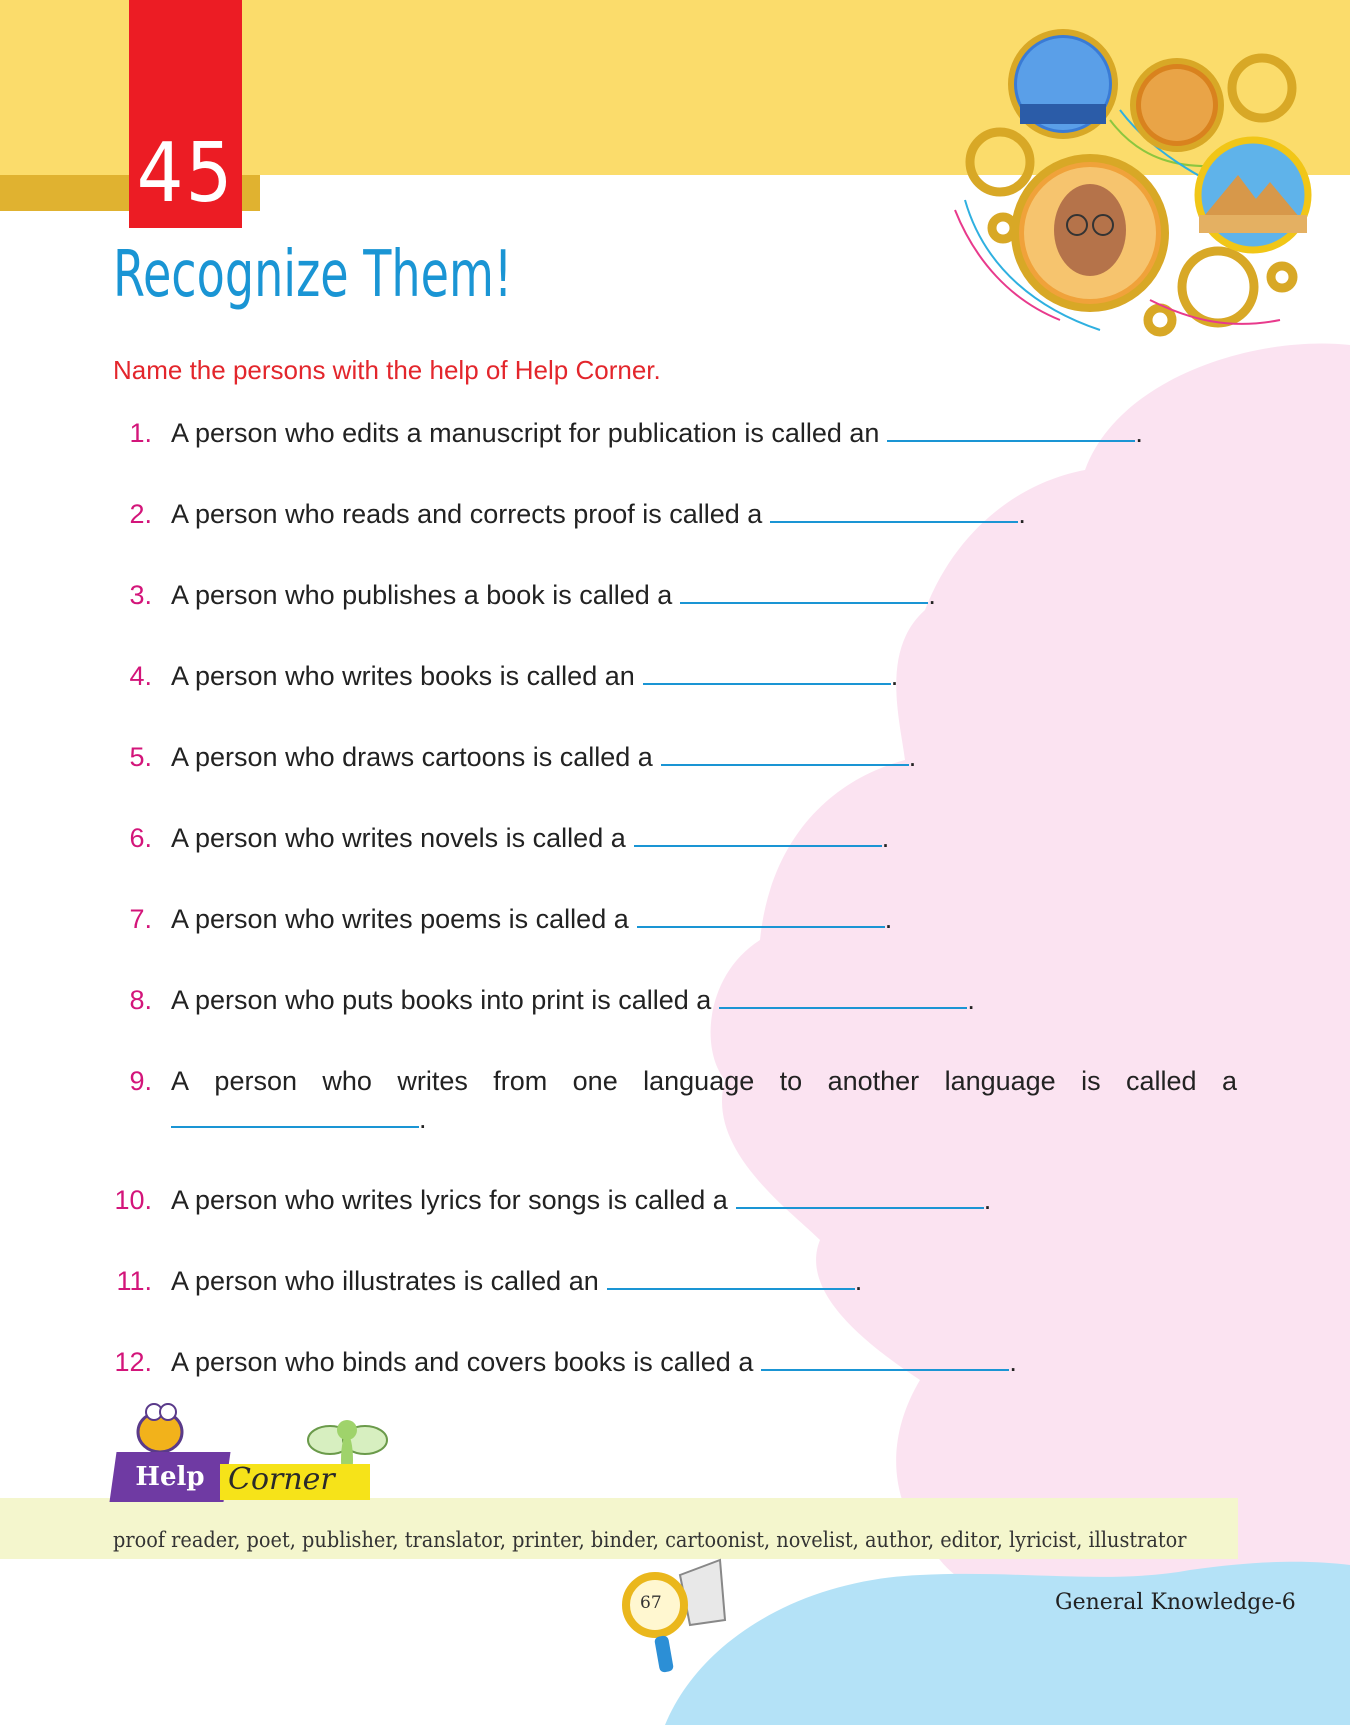 The width and height of the screenshot is (1350, 1725). Describe the element at coordinates (651, 1603) in the screenshot. I see `page-number: 67` at that location.